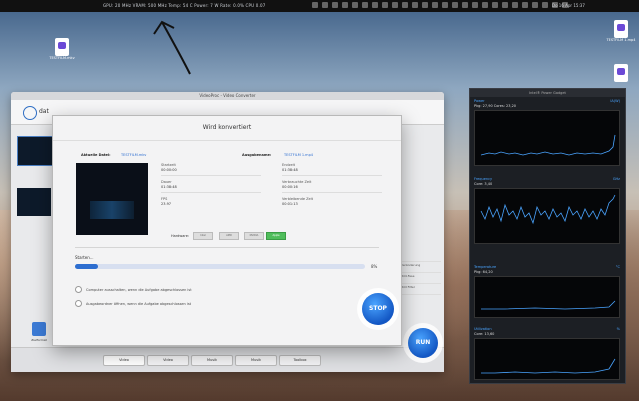  Describe the element at coordinates (290, 204) in the screenshot. I see `meta-value: 00:01:13` at that location.